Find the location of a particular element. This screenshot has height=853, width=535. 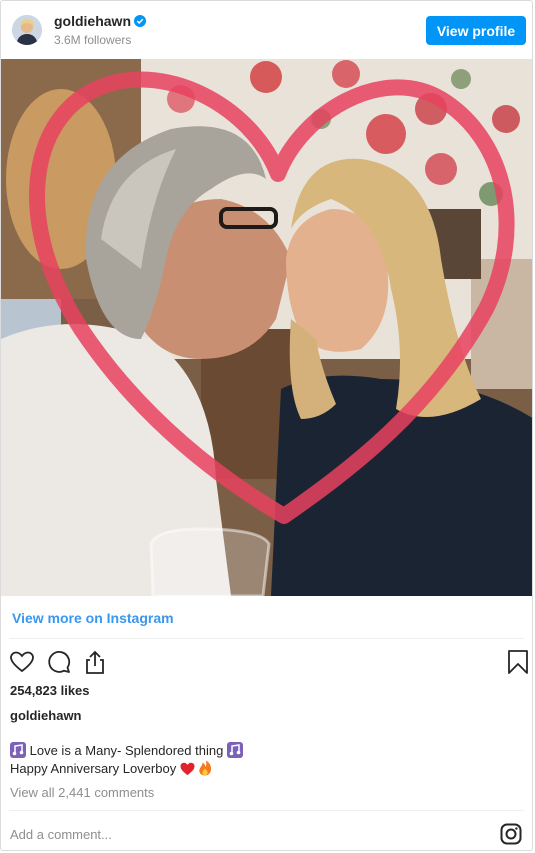

like-count: 254,823 likes is located at coordinates (50, 690).